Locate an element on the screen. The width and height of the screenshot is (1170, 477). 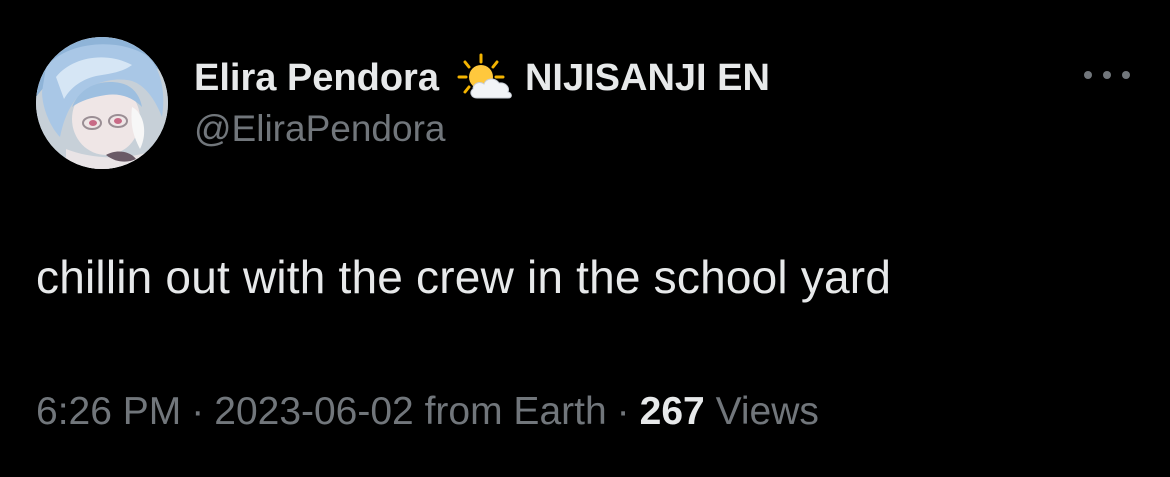
avatar is located at coordinates (102, 103).